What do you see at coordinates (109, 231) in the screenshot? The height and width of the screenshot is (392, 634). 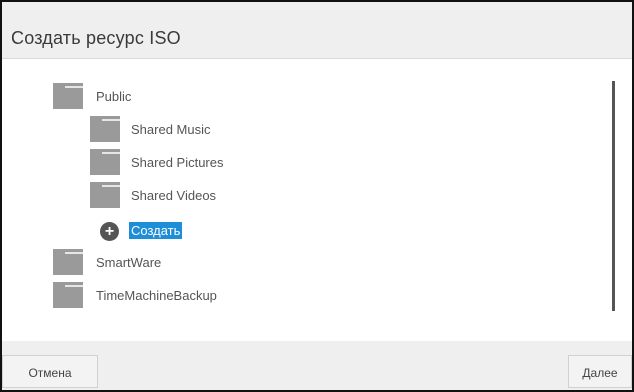 I see `plus-circle-icon: +` at bounding box center [109, 231].